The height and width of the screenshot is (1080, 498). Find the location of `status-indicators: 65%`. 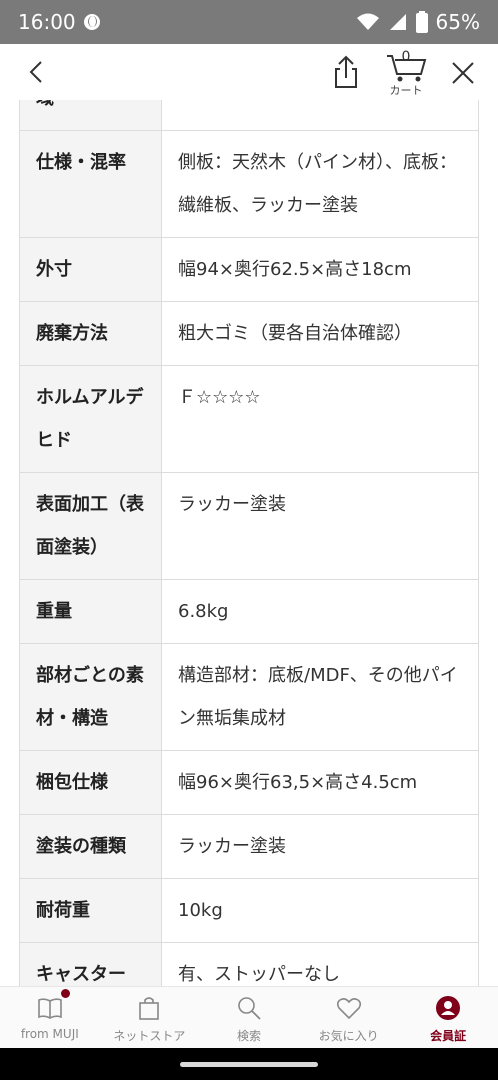

status-indicators: 65% is located at coordinates (418, 22).